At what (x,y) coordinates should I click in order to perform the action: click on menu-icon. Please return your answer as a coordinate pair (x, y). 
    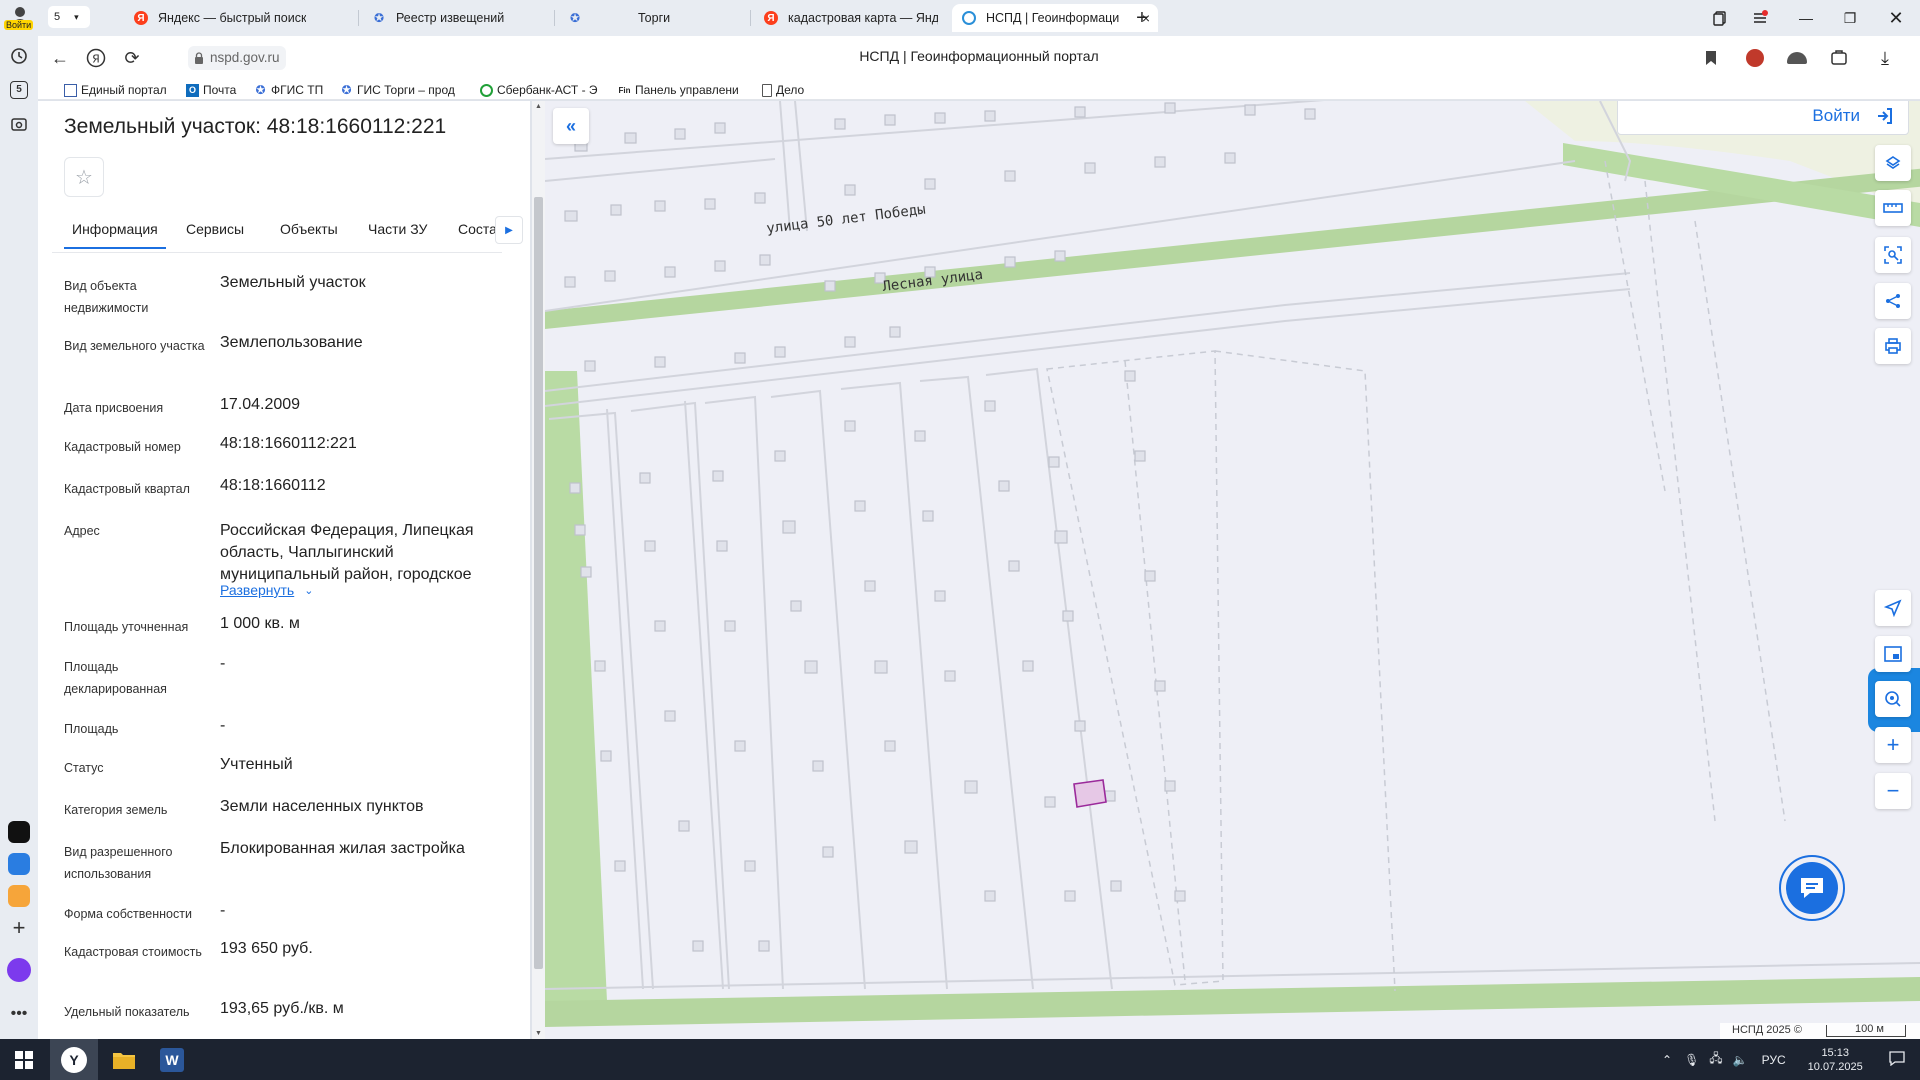
    Looking at the image, I should click on (1760, 18).